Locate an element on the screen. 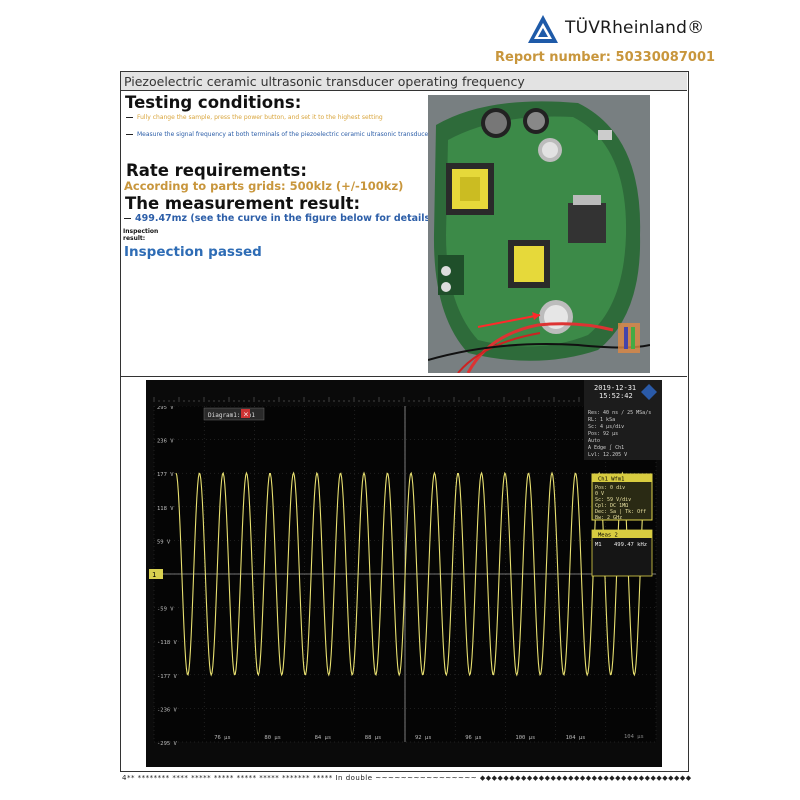 The height and width of the screenshot is (800, 800). testing-conditions-heading: Testing conditions: is located at coordinates (213, 102).